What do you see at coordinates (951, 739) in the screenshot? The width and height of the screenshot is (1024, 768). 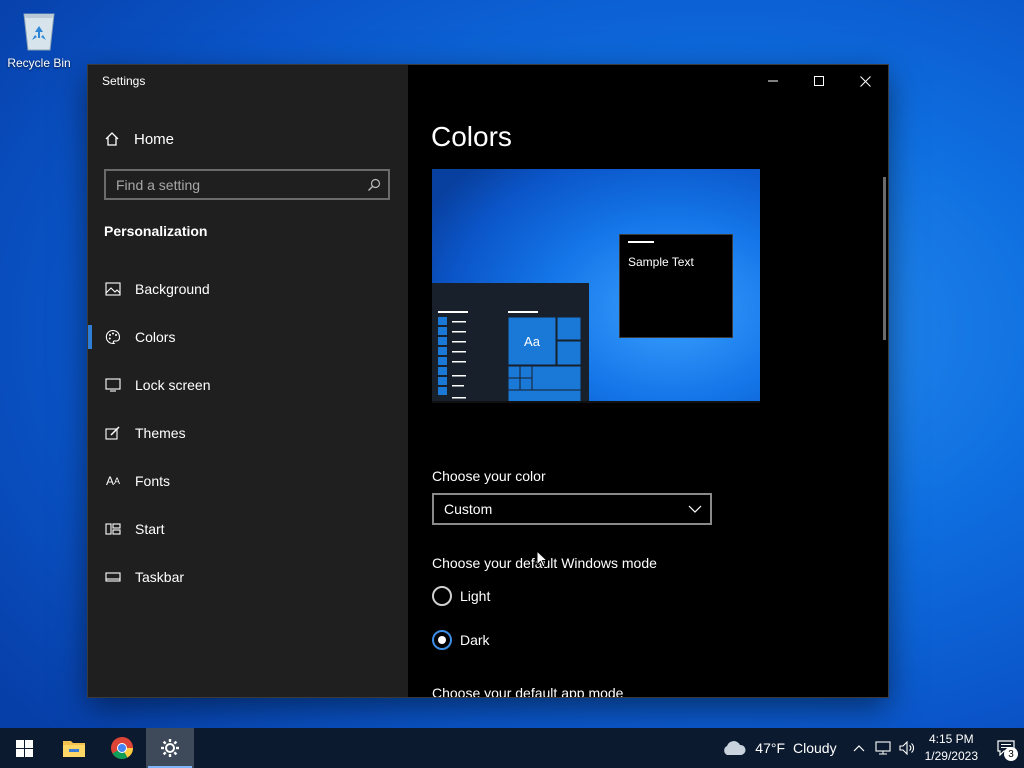 I see `clock-time: 4:15 PM` at bounding box center [951, 739].